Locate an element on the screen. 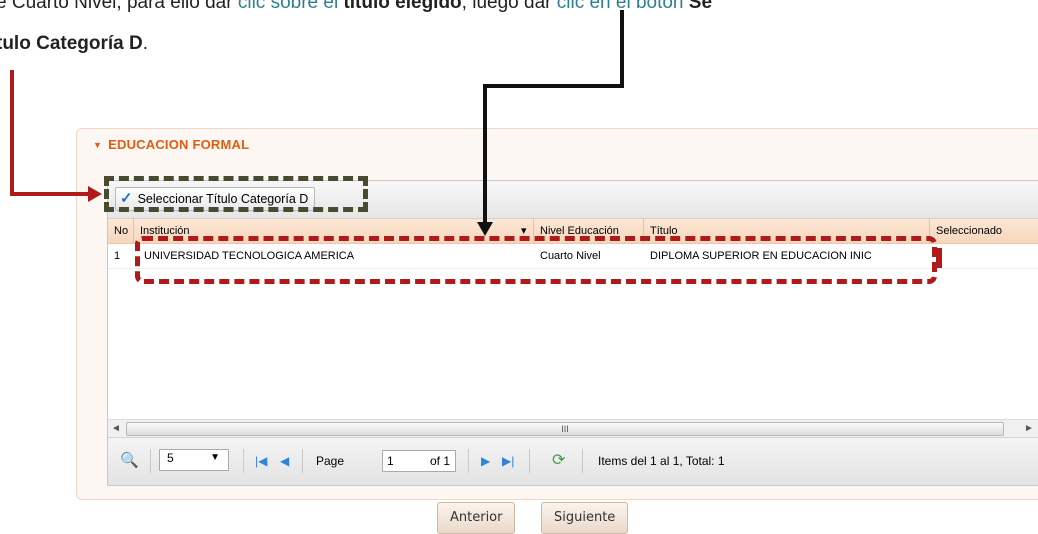 The height and width of the screenshot is (534, 1038). panel-header: ▼ EDUCACION FORMAL is located at coordinates (171, 144).